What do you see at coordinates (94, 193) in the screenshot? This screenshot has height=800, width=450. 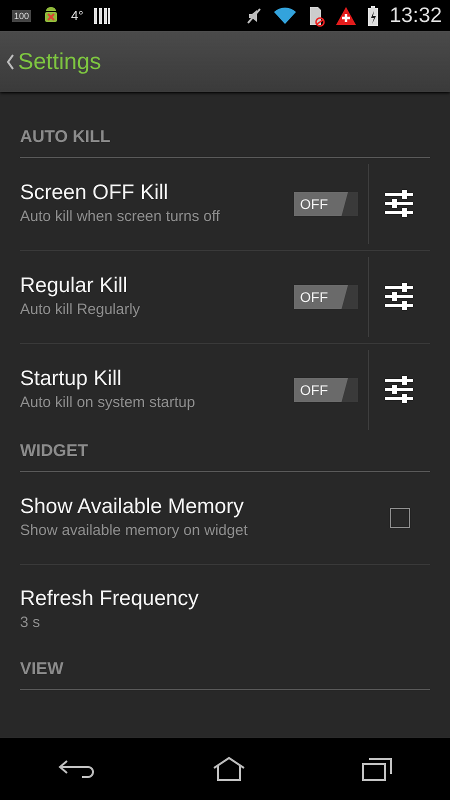 I see `setting-title: Screen OFF Kill` at bounding box center [94, 193].